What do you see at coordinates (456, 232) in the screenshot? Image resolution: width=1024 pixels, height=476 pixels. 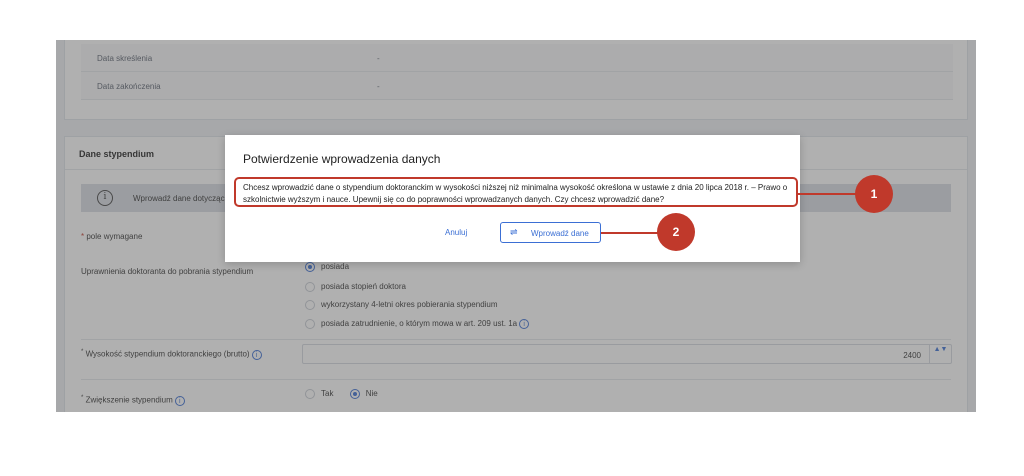 I see `cancel-button: Anuluj` at bounding box center [456, 232].